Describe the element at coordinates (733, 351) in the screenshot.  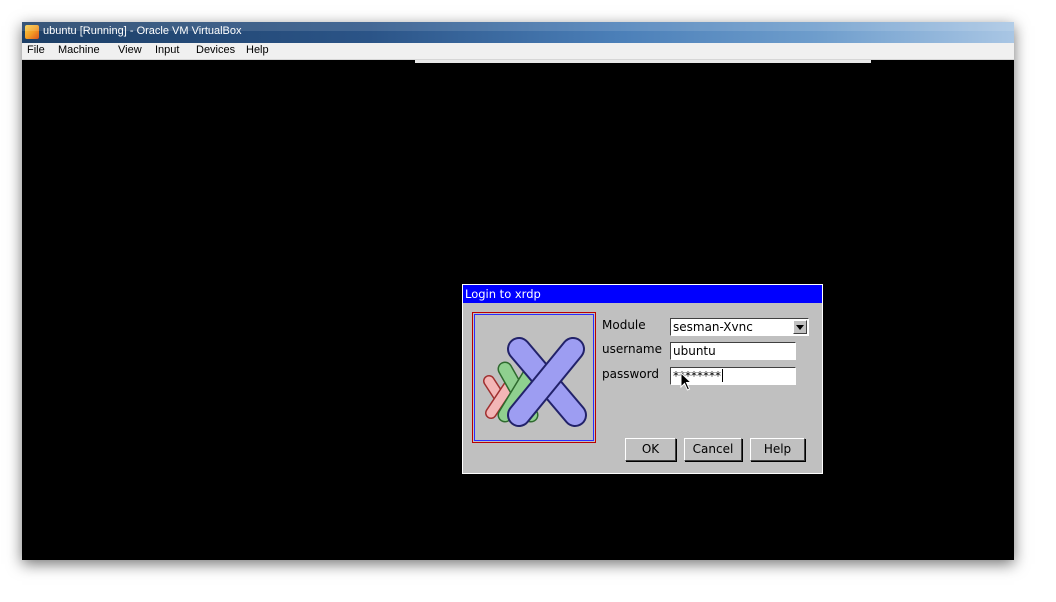
I see `username-field: ubuntu` at that location.